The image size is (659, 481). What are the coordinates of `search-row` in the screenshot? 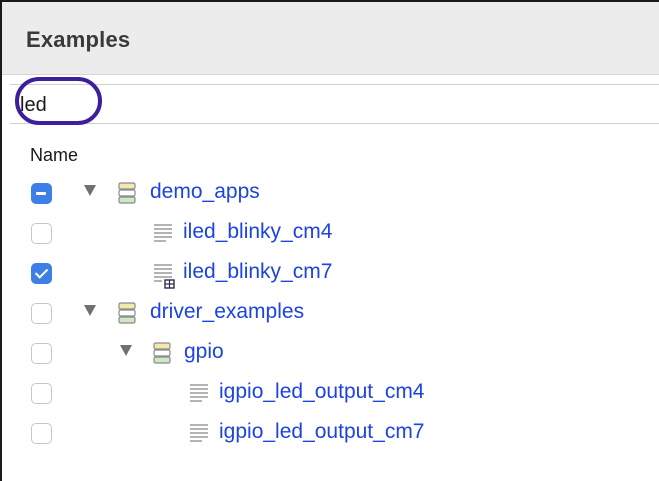 It's located at (334, 104).